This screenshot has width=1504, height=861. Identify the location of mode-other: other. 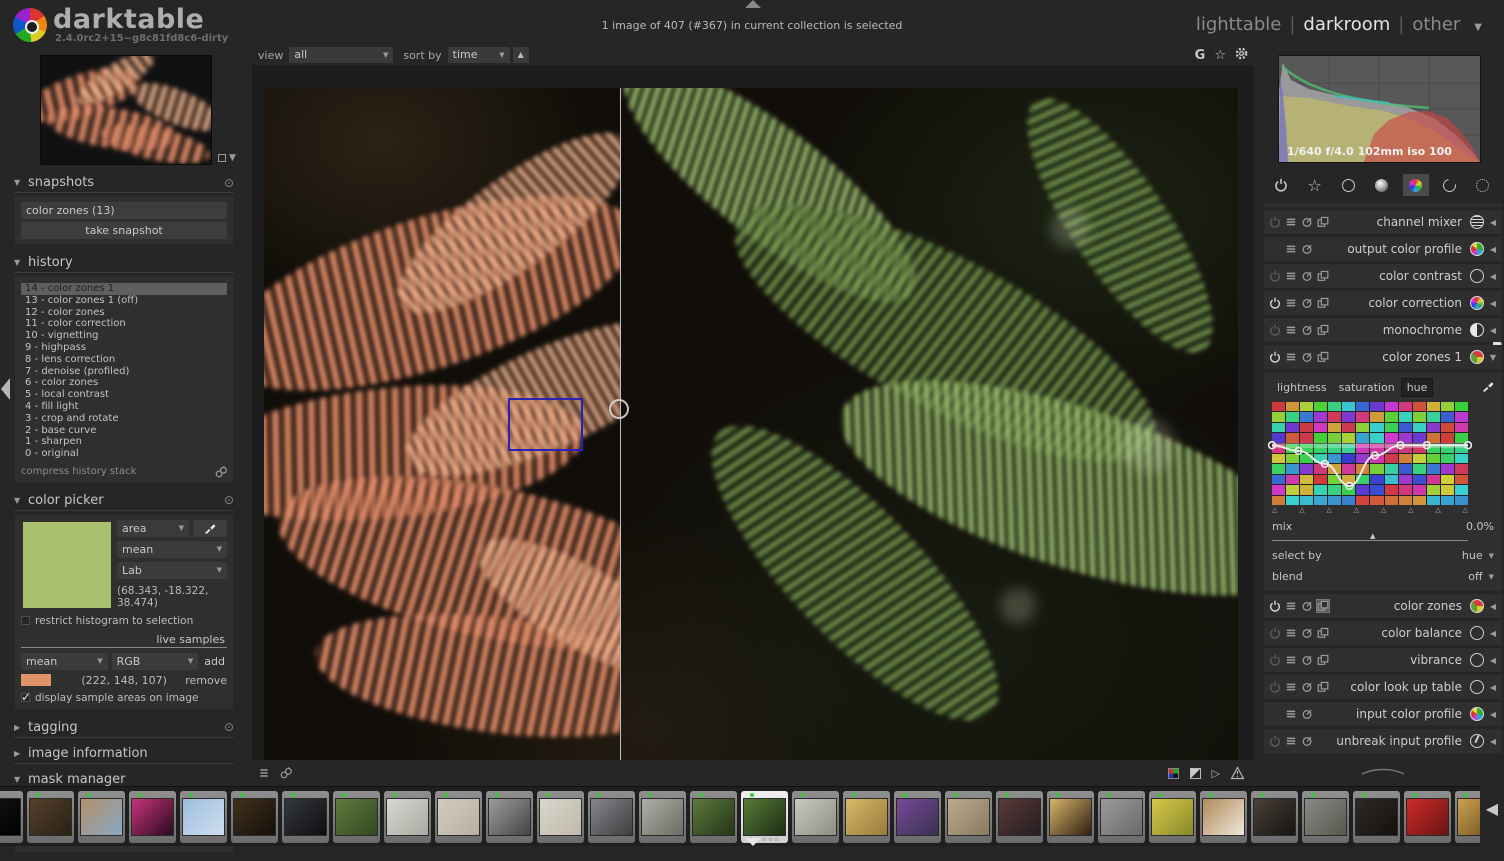
(1436, 24).